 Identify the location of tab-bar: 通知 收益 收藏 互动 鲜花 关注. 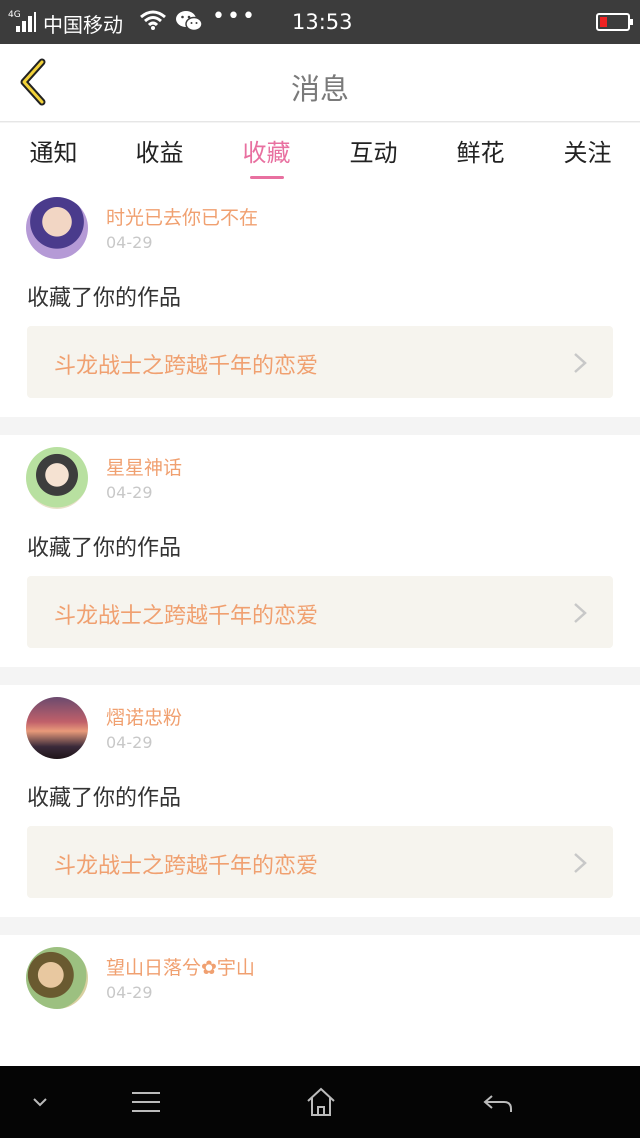
(320, 154).